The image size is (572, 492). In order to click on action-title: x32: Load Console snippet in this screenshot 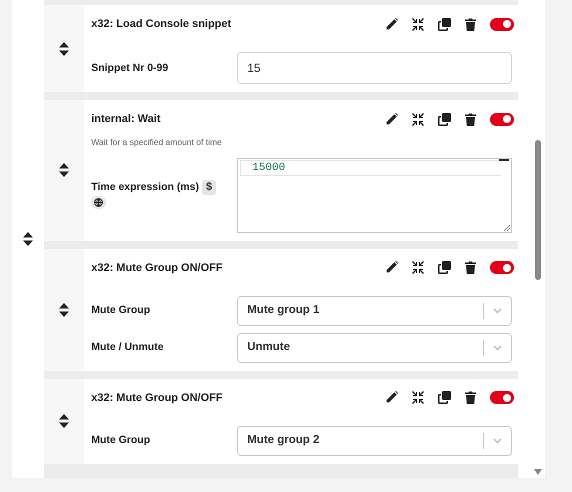, I will do `click(161, 24)`.